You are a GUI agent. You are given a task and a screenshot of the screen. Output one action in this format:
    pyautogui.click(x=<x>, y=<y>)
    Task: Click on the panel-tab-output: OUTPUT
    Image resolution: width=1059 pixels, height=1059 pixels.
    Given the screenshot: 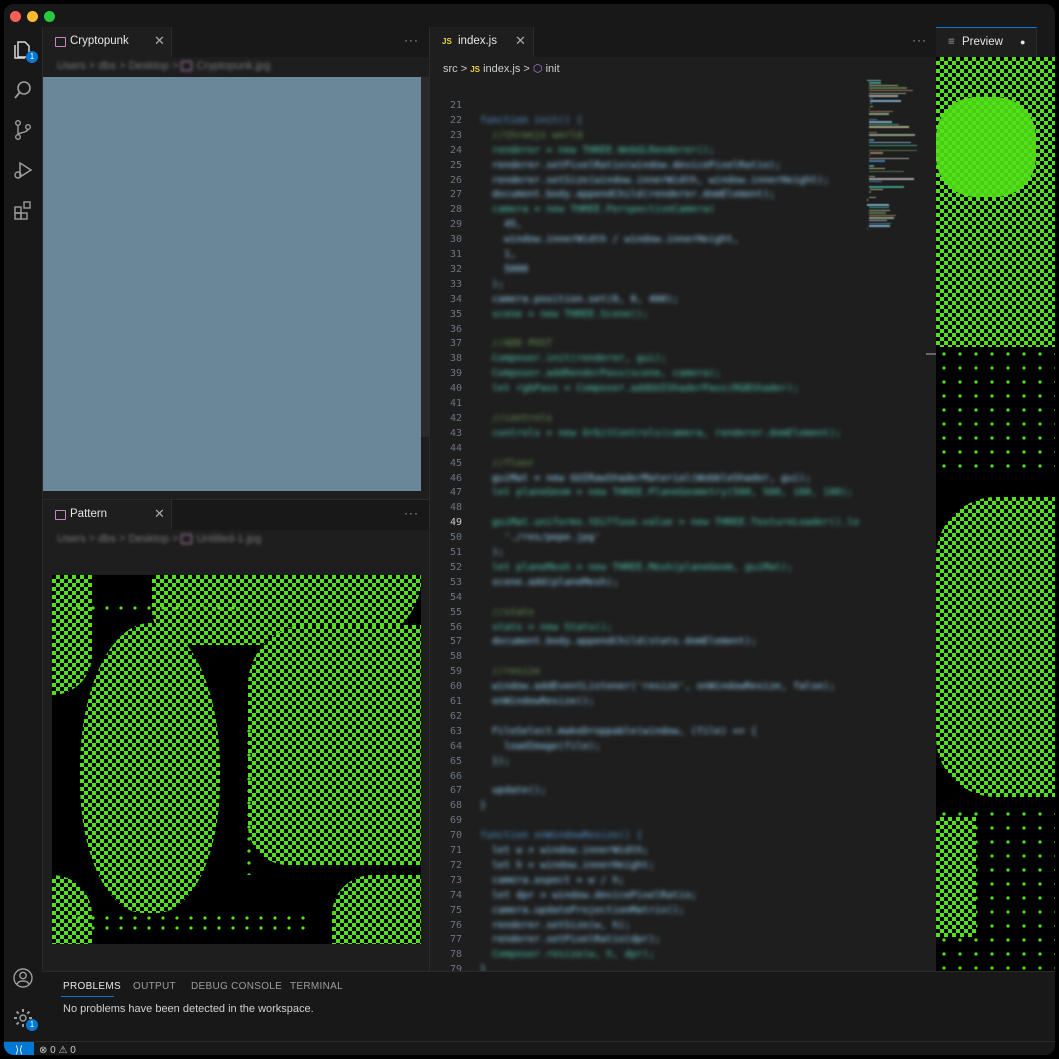 What is the action you would take?
    pyautogui.click(x=154, y=986)
    